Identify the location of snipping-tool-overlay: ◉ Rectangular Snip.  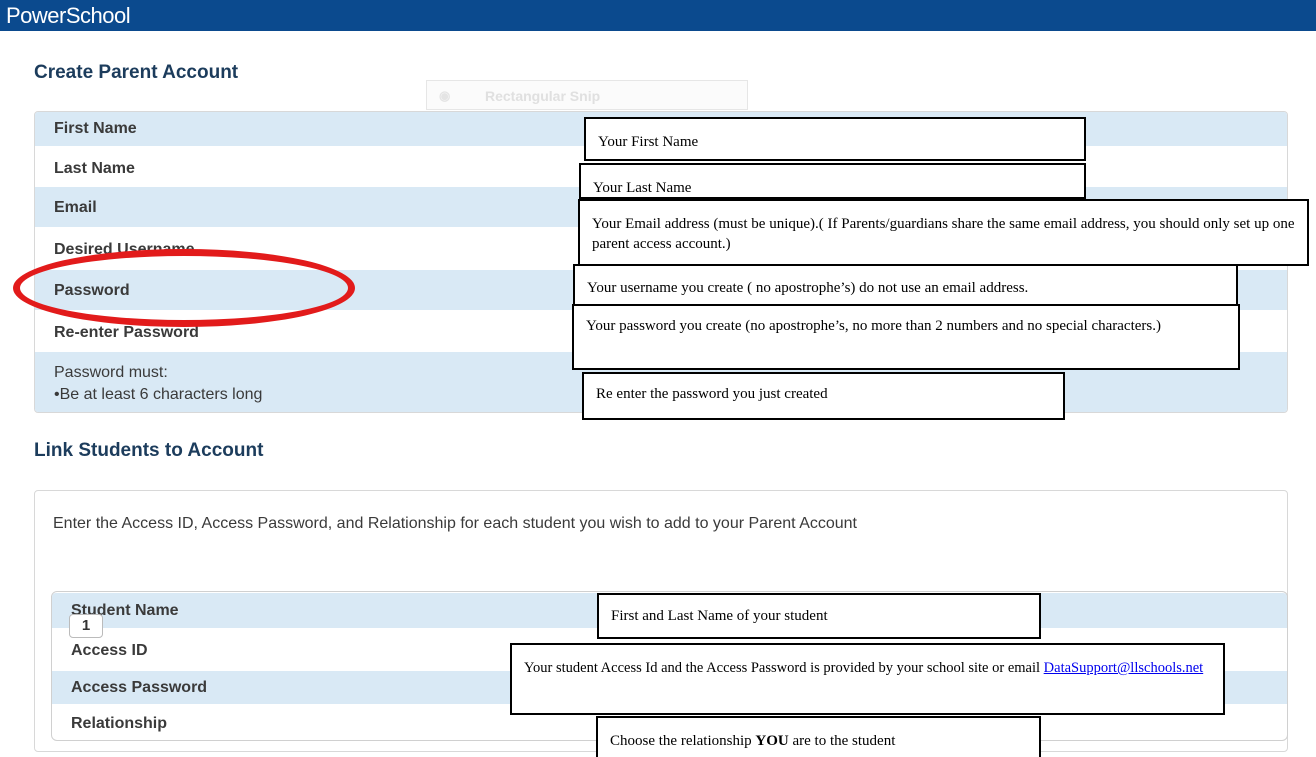
(587, 95).